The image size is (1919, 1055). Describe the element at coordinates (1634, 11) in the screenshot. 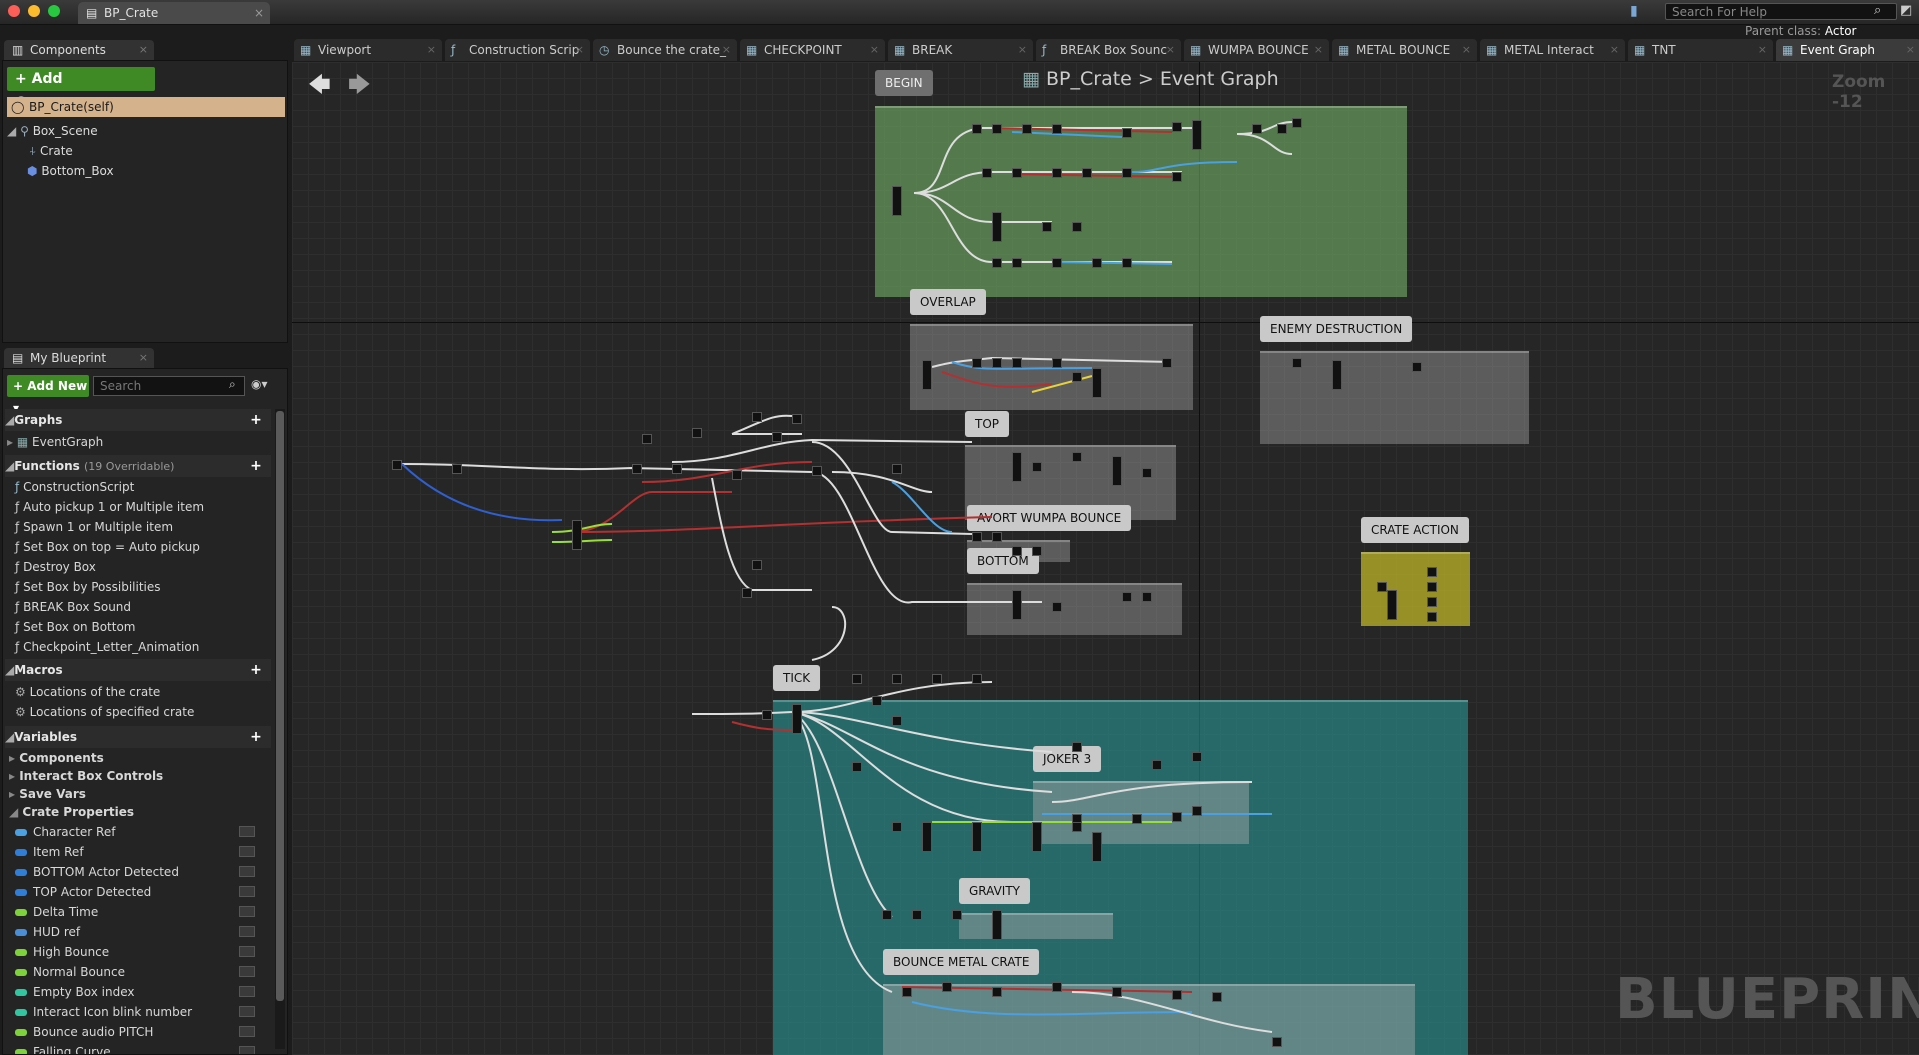

I see `chat-icon: ▮` at that location.